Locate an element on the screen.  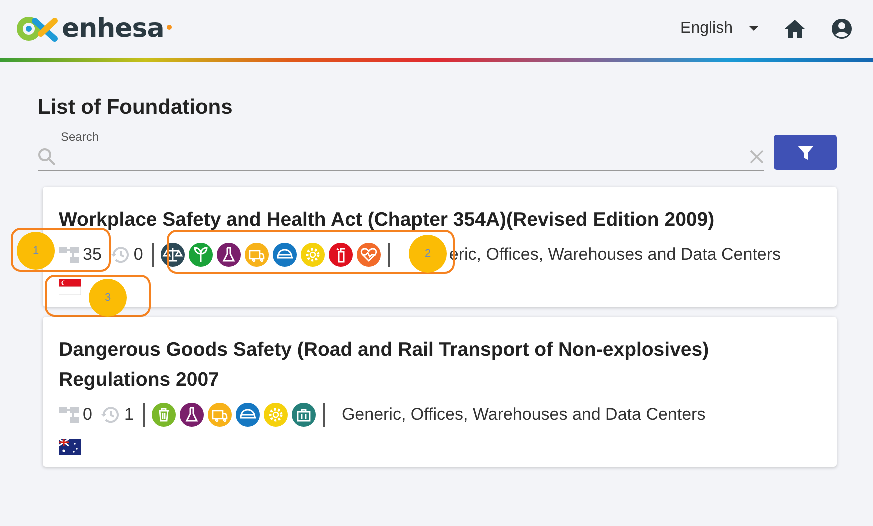
revision-count: 1 is located at coordinates (129, 415).